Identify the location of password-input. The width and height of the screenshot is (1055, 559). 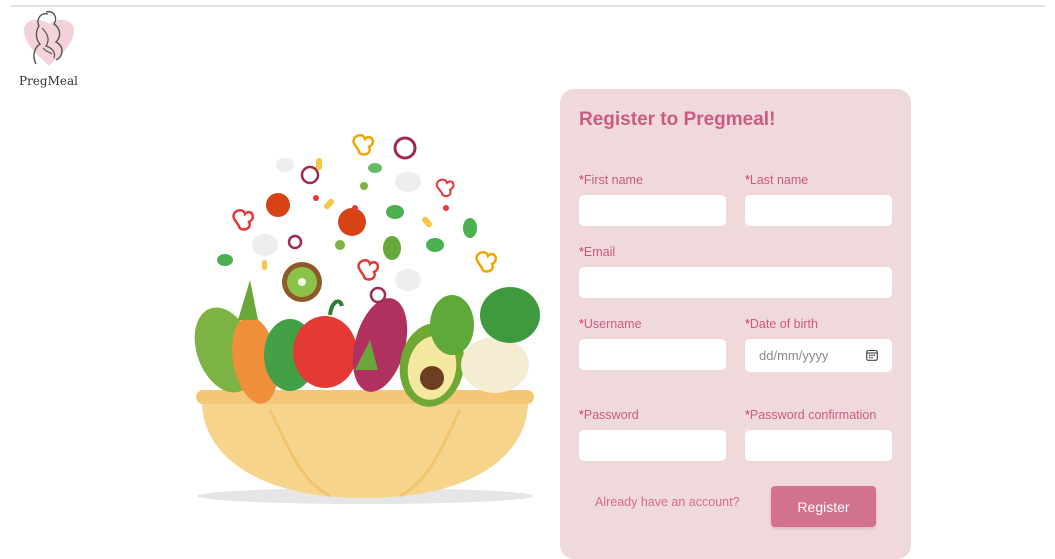
(652, 445).